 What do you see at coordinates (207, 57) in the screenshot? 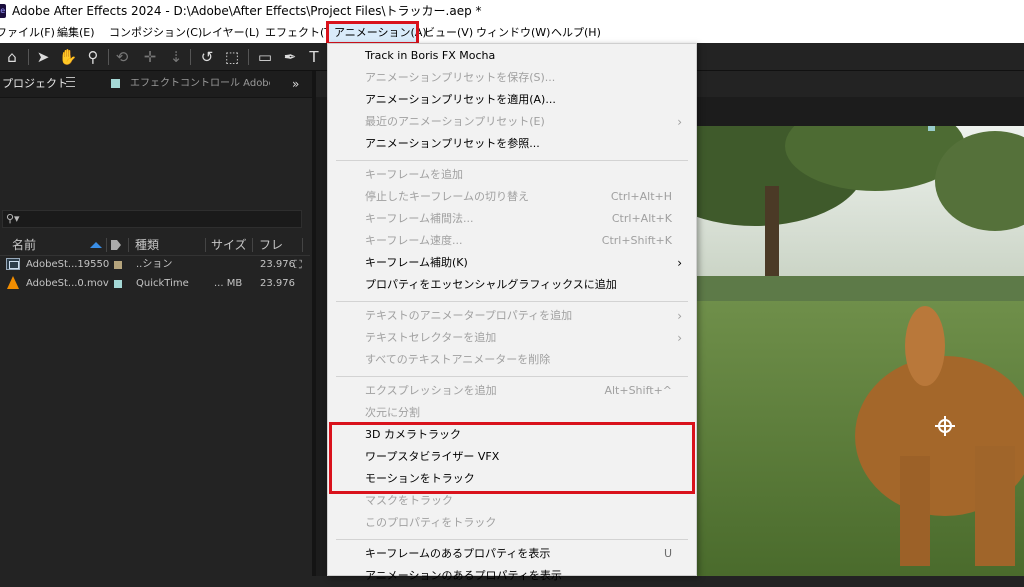
I see `rotate-icon: ↺` at bounding box center [207, 57].